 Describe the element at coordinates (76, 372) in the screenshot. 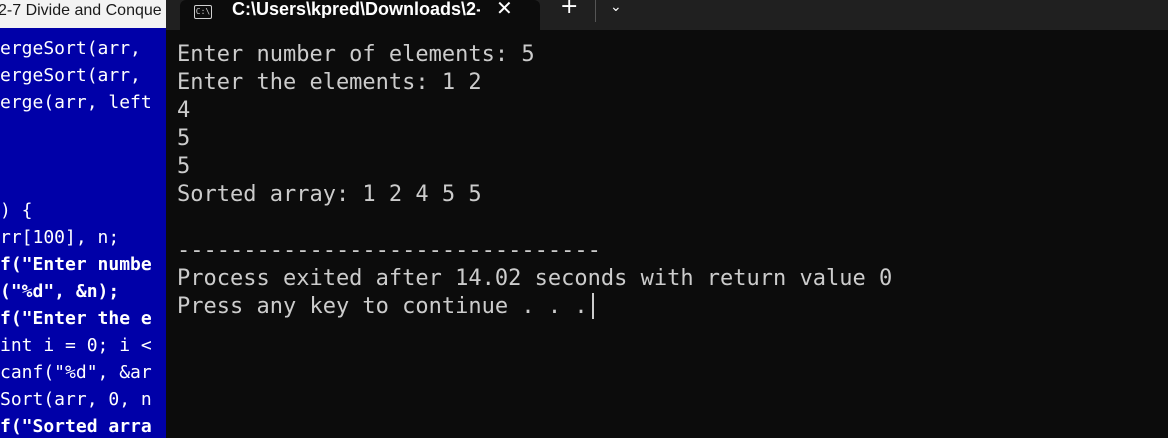

I see `code-line: canf("%d", &ar` at that location.